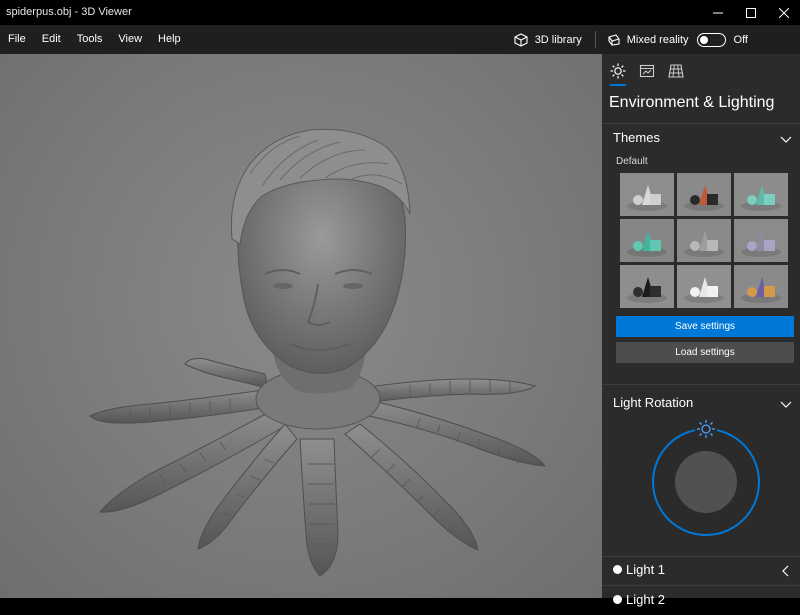 Image resolution: width=800 pixels, height=615 pixels. I want to click on 3d-library-button: 3D library, so click(548, 39).